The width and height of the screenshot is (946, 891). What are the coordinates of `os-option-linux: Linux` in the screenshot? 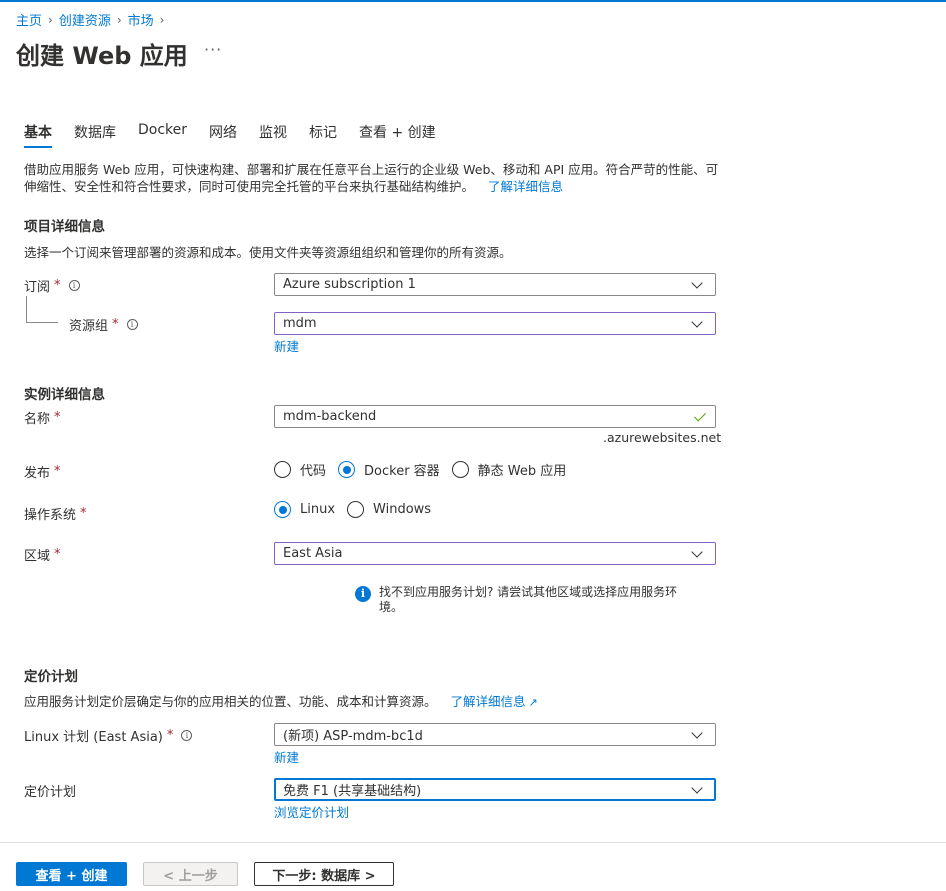 It's located at (304, 509).